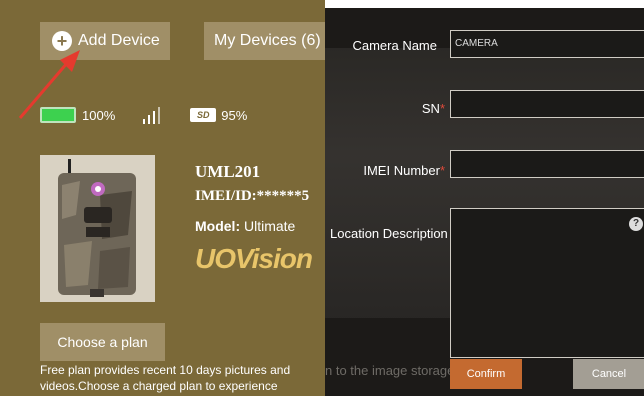 This screenshot has height=396, width=644. Describe the element at coordinates (58, 115) in the screenshot. I see `battery-icon` at that location.